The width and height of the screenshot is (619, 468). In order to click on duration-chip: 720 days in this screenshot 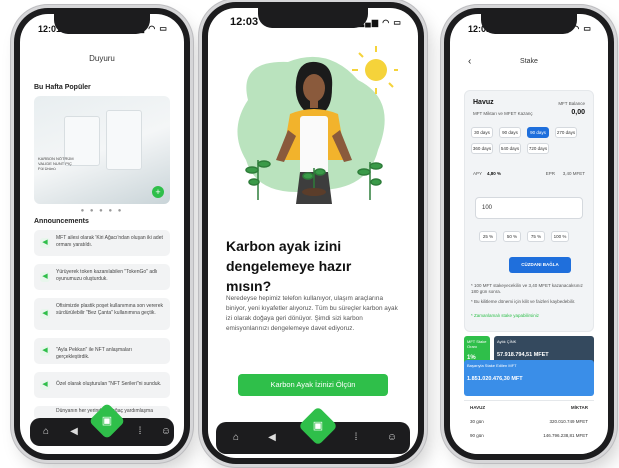, I will do `click(538, 148)`.